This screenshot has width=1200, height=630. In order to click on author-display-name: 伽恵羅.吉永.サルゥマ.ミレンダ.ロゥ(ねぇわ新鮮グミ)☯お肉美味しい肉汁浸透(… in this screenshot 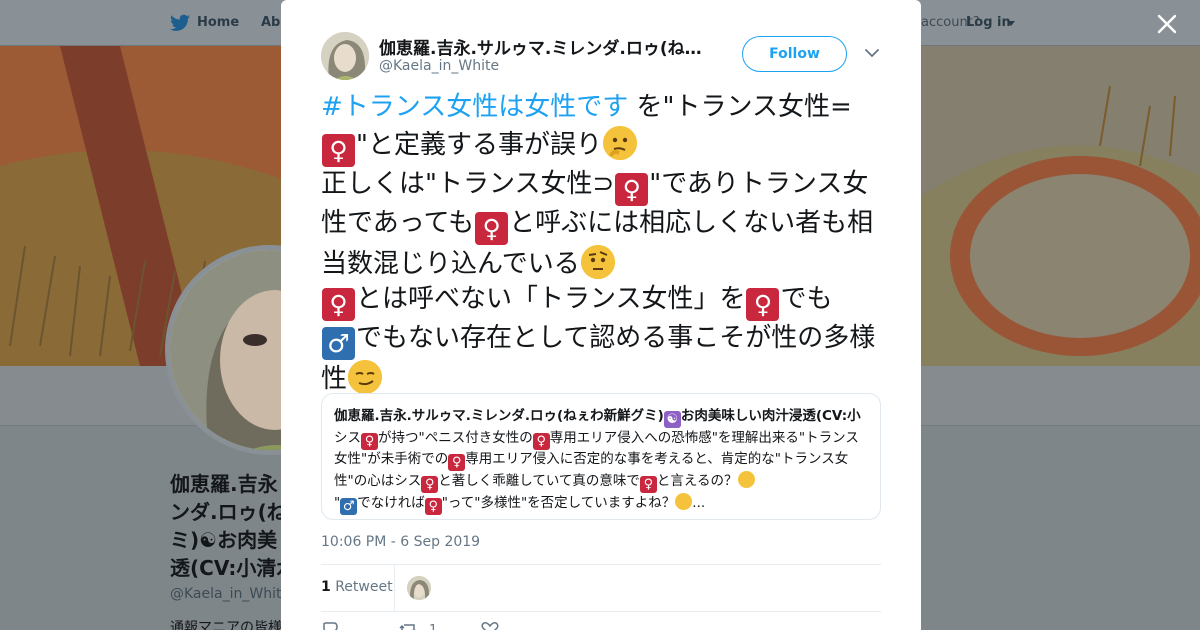, I will do `click(544, 46)`.